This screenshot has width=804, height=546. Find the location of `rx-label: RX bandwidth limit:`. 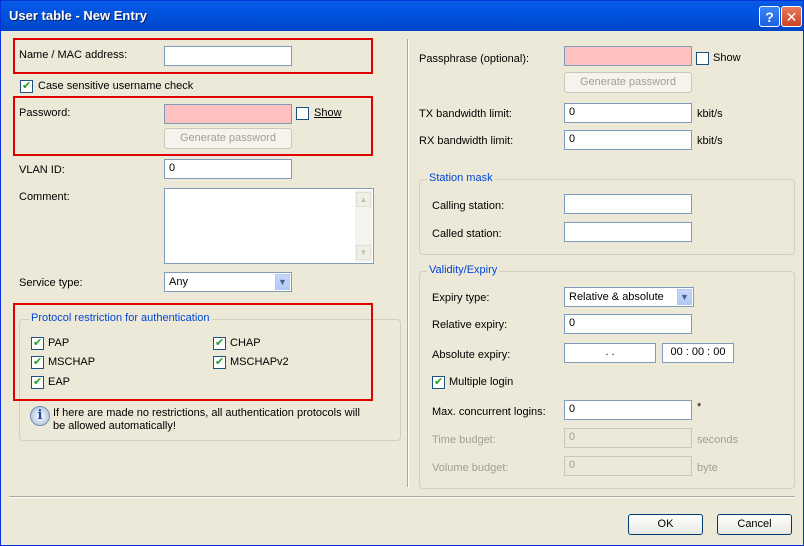

rx-label: RX bandwidth limit: is located at coordinates (466, 141).